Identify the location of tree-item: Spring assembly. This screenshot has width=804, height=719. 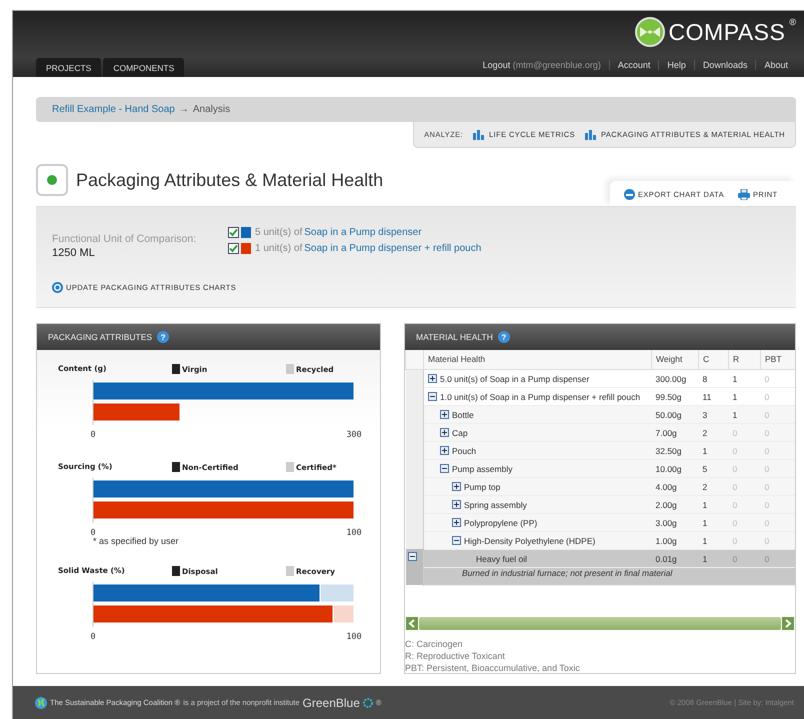
(495, 505).